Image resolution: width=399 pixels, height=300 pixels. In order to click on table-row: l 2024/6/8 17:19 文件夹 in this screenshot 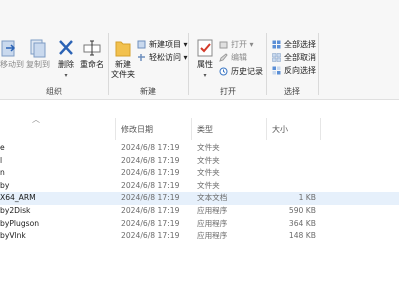, I will do `click(199, 161)`.